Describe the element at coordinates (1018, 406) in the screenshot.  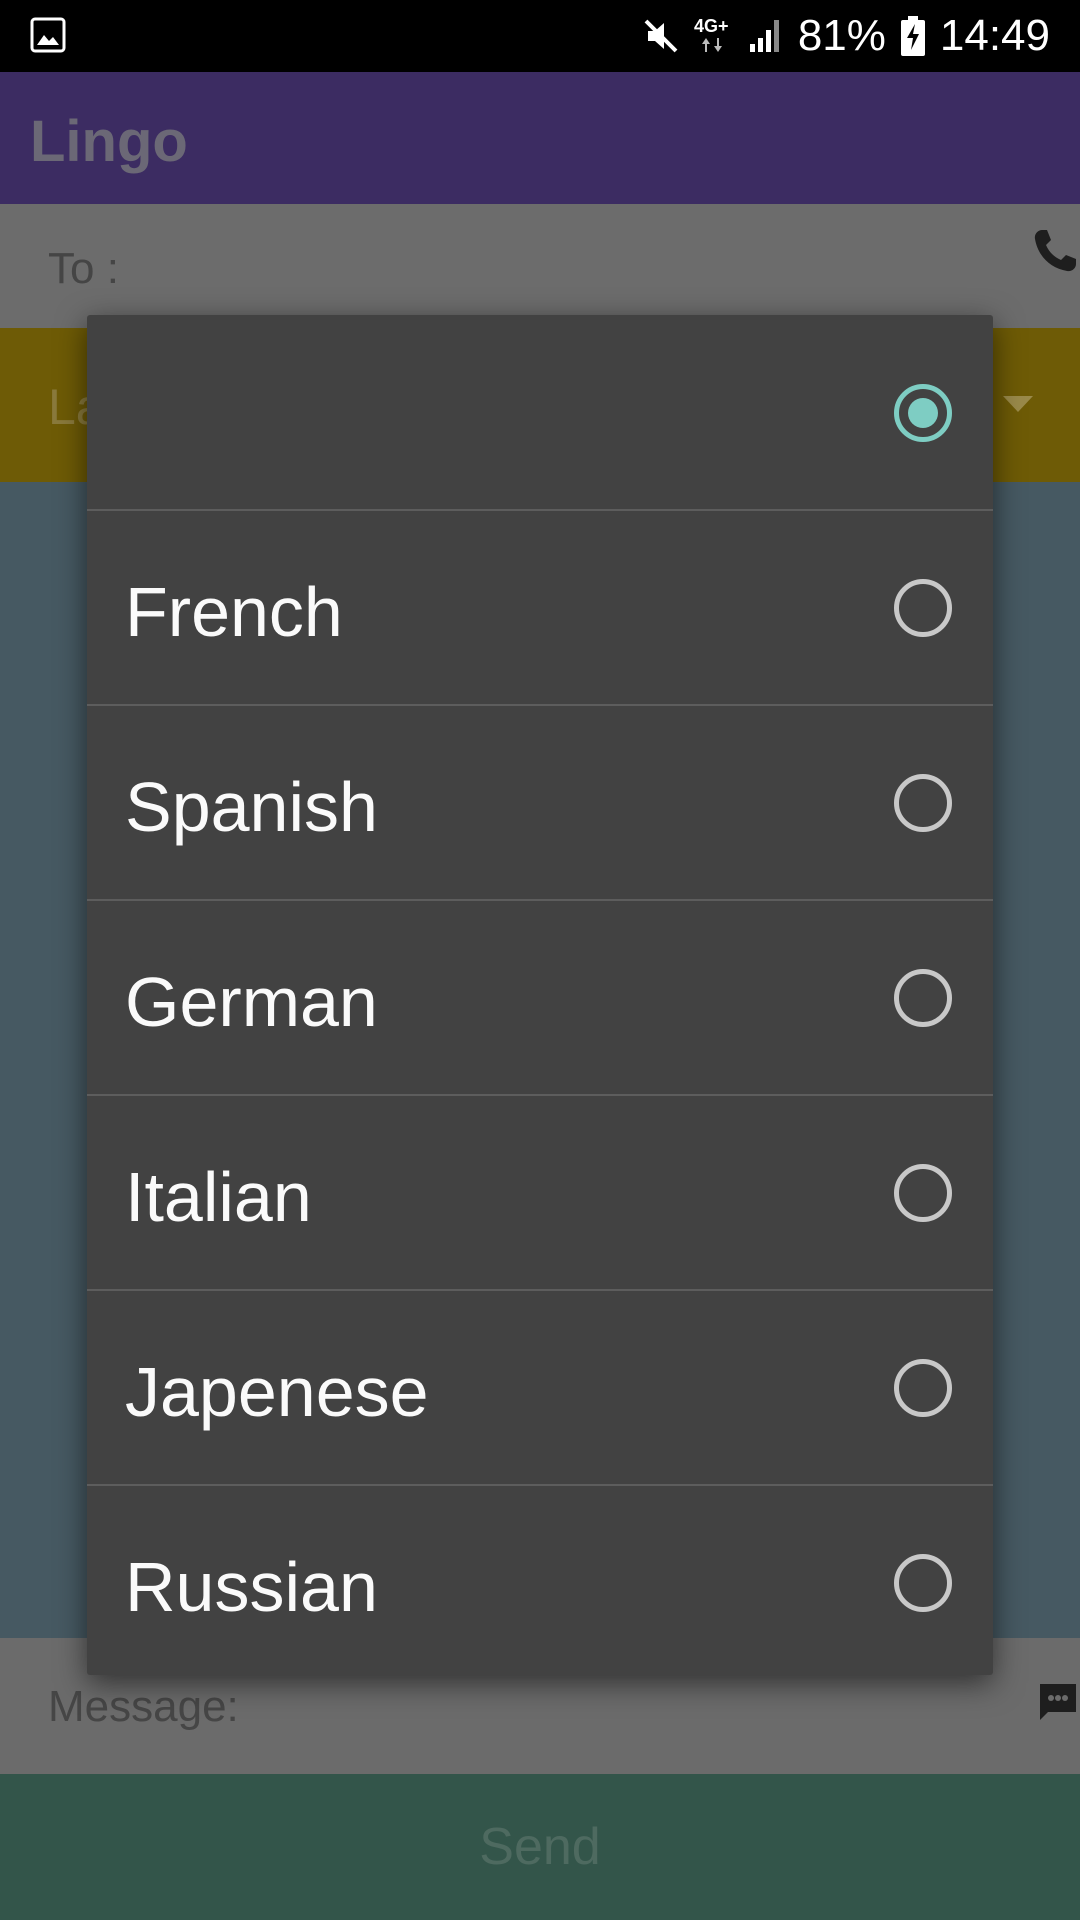
I see `dropdown-caret-icon` at that location.